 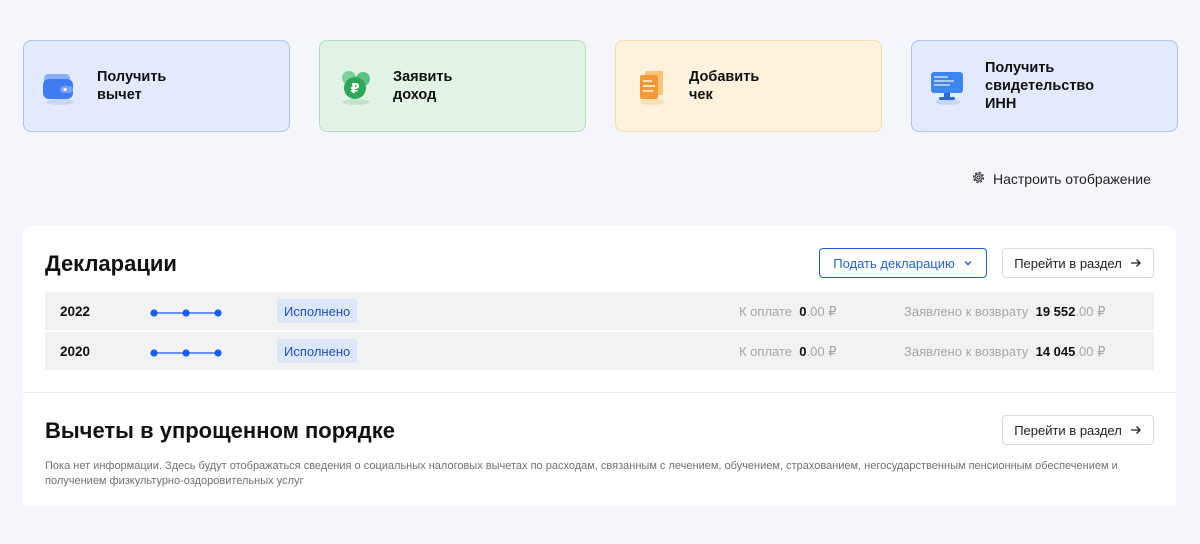 I want to click on refund-amount: Заявлено к возврату 14 045.00 ₽, so click(x=1004, y=352).